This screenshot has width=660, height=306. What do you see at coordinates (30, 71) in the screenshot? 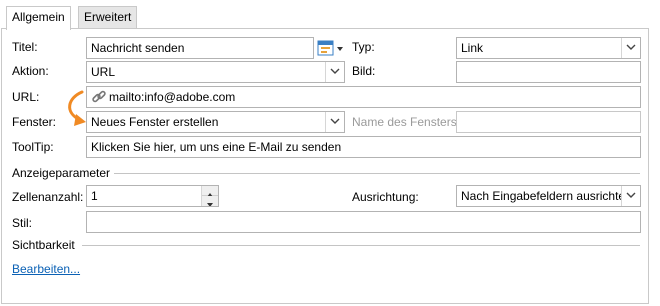
I see `action-label: Aktion:` at bounding box center [30, 71].